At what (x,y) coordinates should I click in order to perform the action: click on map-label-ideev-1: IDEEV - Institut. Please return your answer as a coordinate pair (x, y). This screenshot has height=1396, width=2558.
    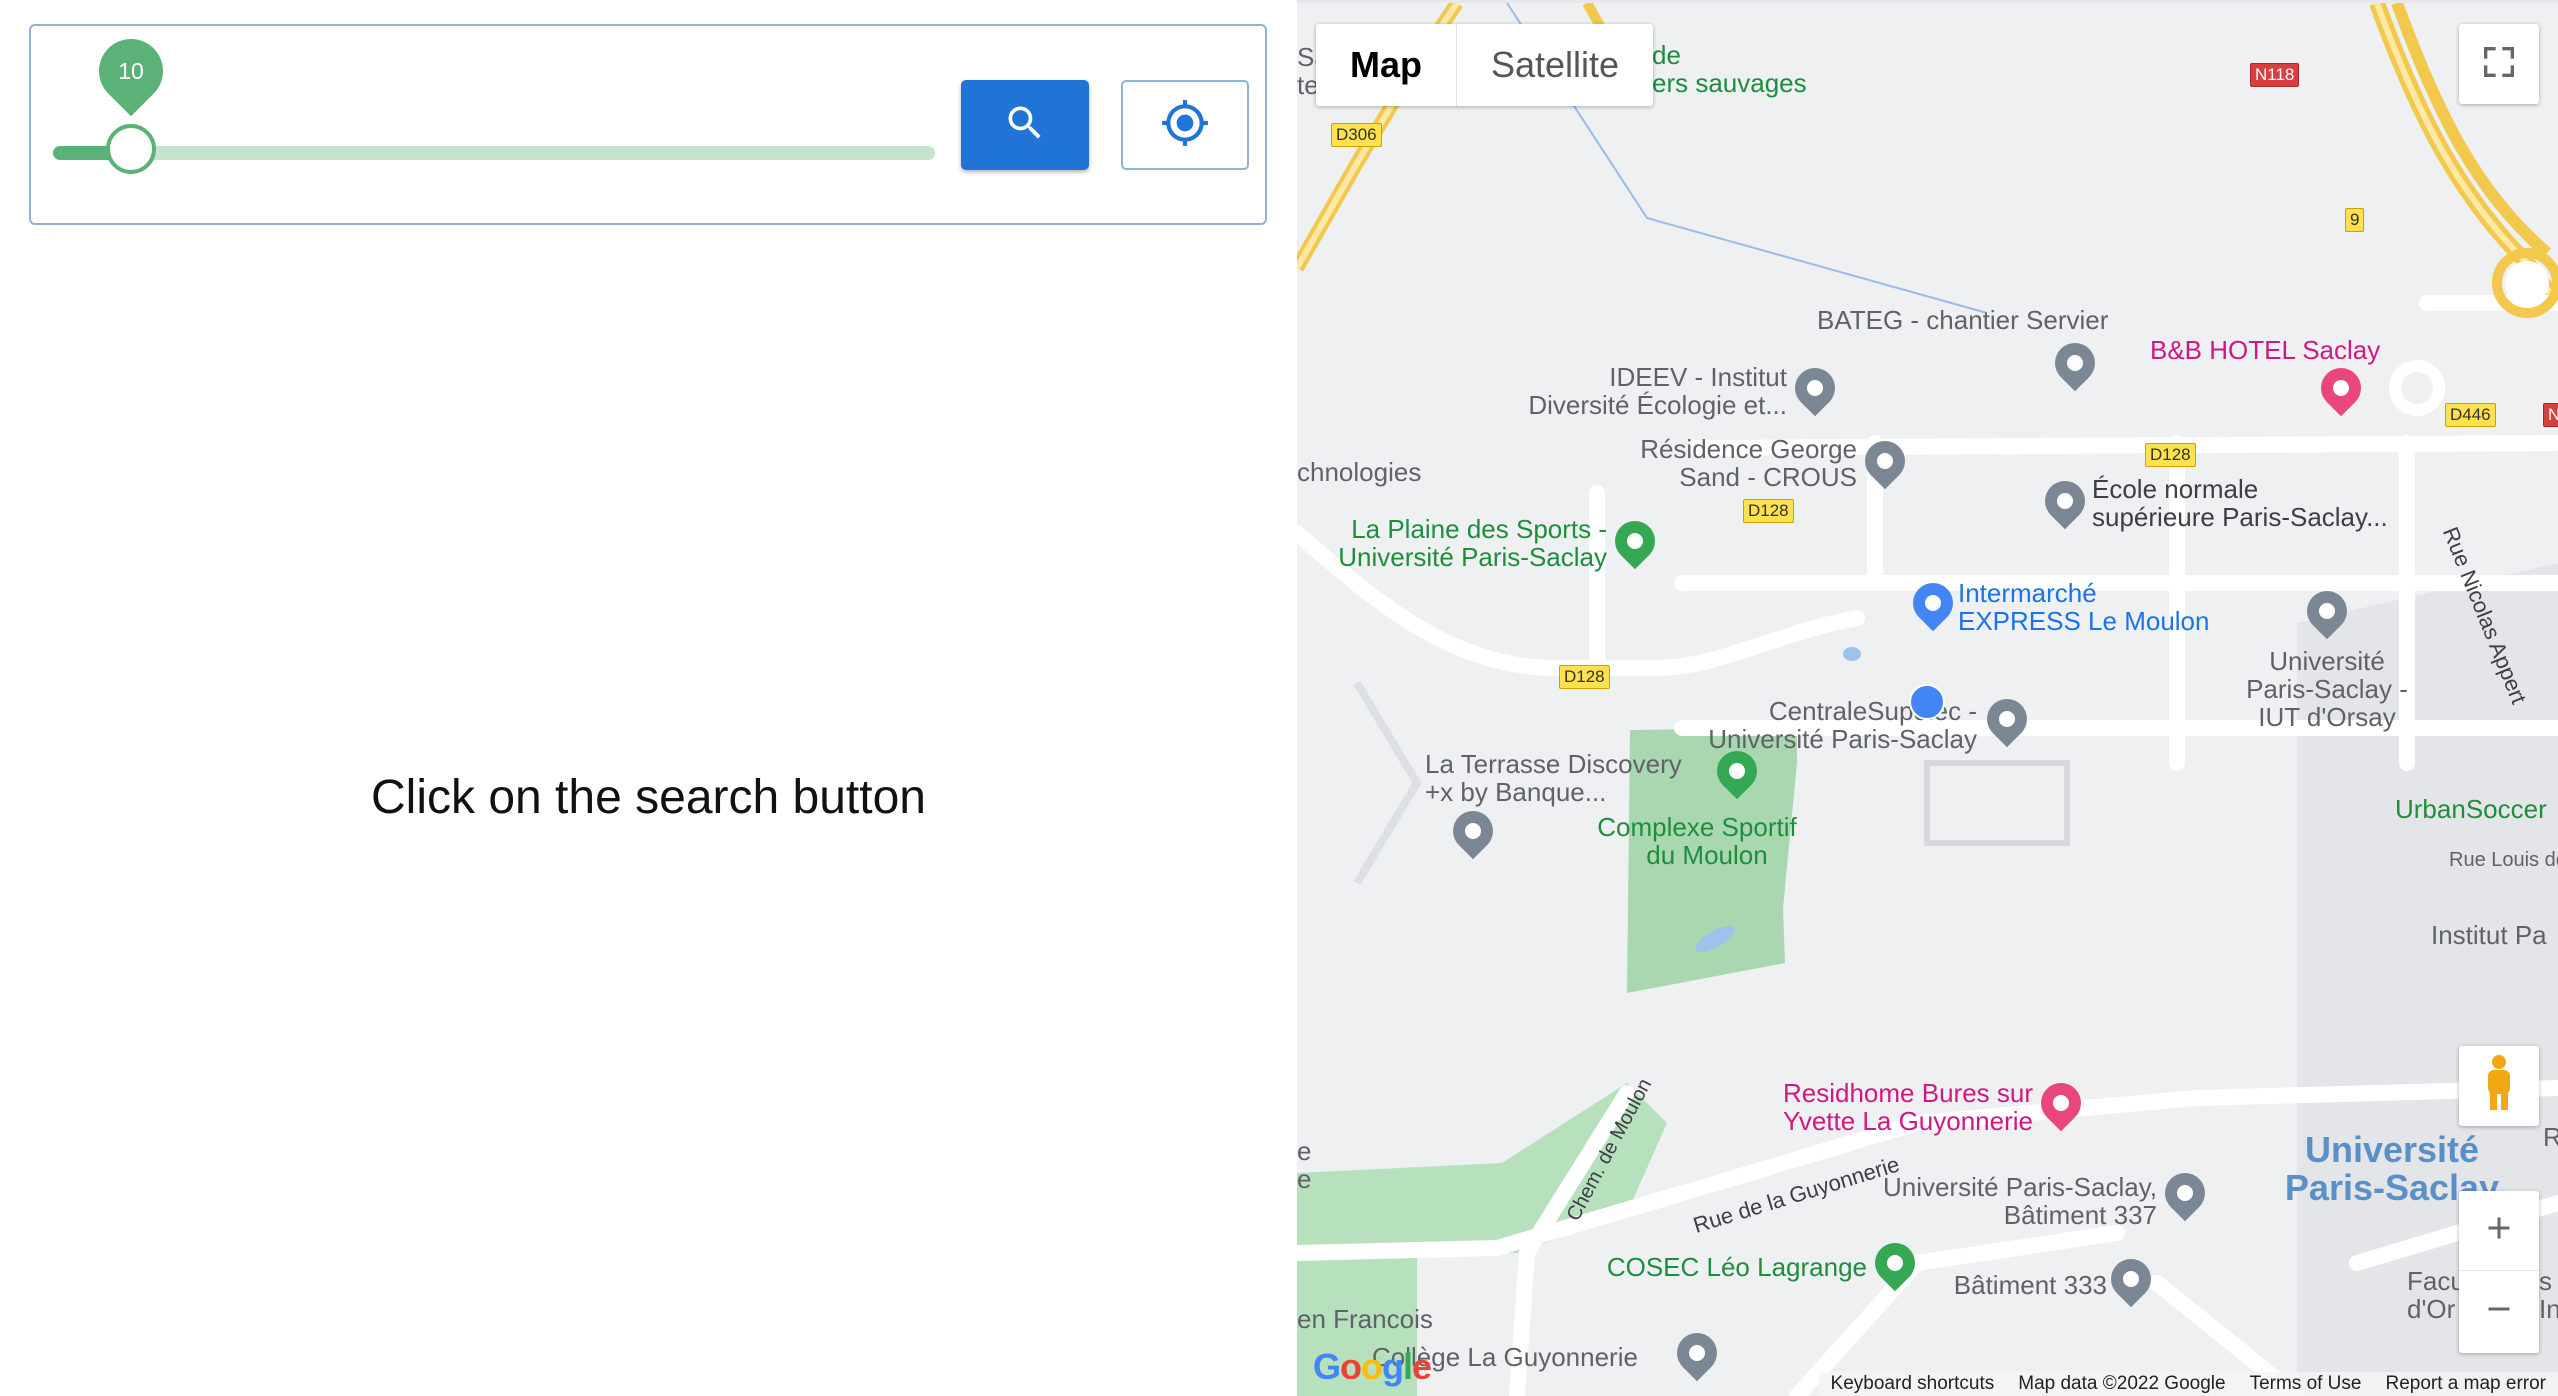
    Looking at the image, I should click on (1698, 377).